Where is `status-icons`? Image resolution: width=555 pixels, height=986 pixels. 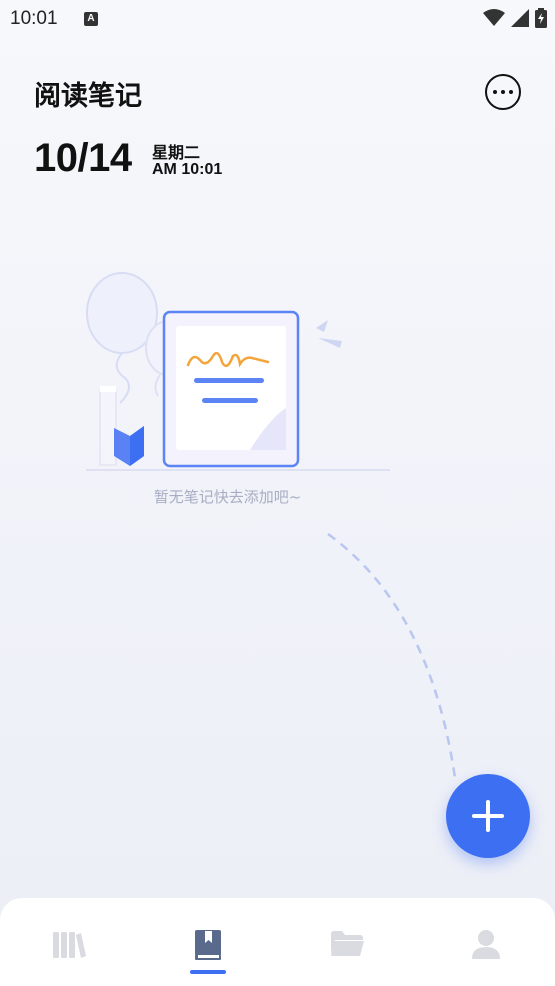 status-icons is located at coordinates (515, 18).